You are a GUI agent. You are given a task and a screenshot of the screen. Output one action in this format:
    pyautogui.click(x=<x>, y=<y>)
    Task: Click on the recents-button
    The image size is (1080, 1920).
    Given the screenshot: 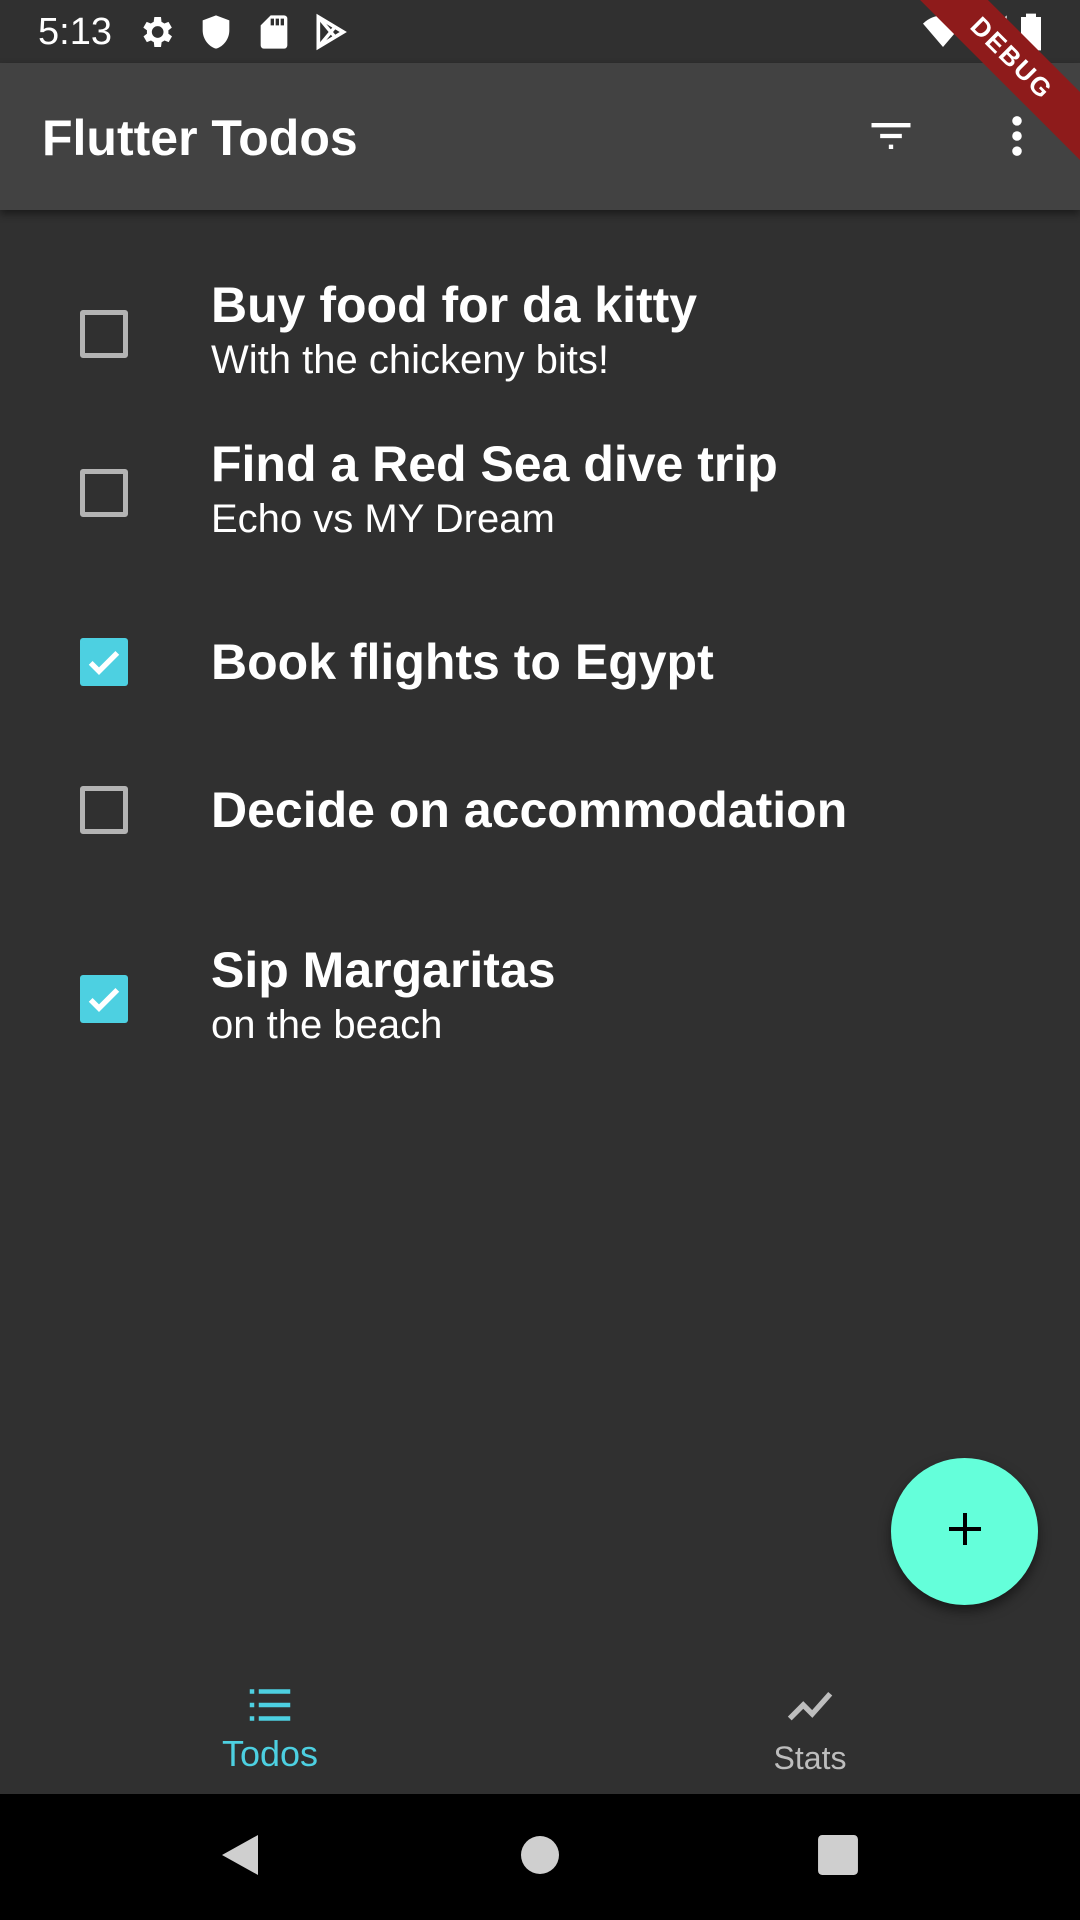 What is the action you would take?
    pyautogui.click(x=838, y=1857)
    